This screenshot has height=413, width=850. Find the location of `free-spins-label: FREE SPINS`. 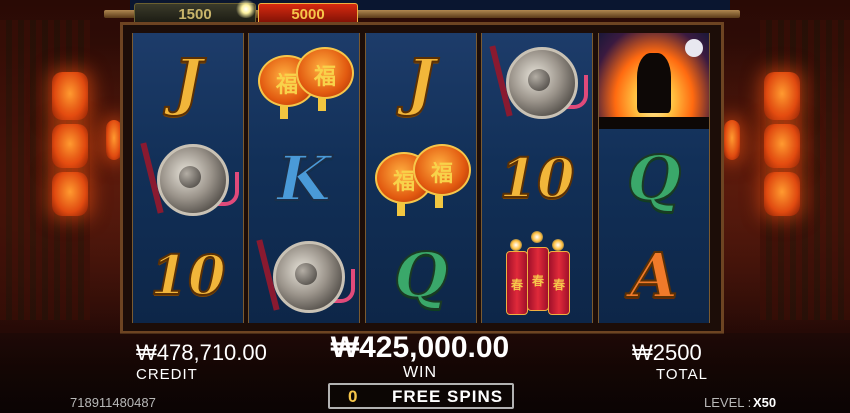

free-spins-label: FREE SPINS is located at coordinates (448, 396).